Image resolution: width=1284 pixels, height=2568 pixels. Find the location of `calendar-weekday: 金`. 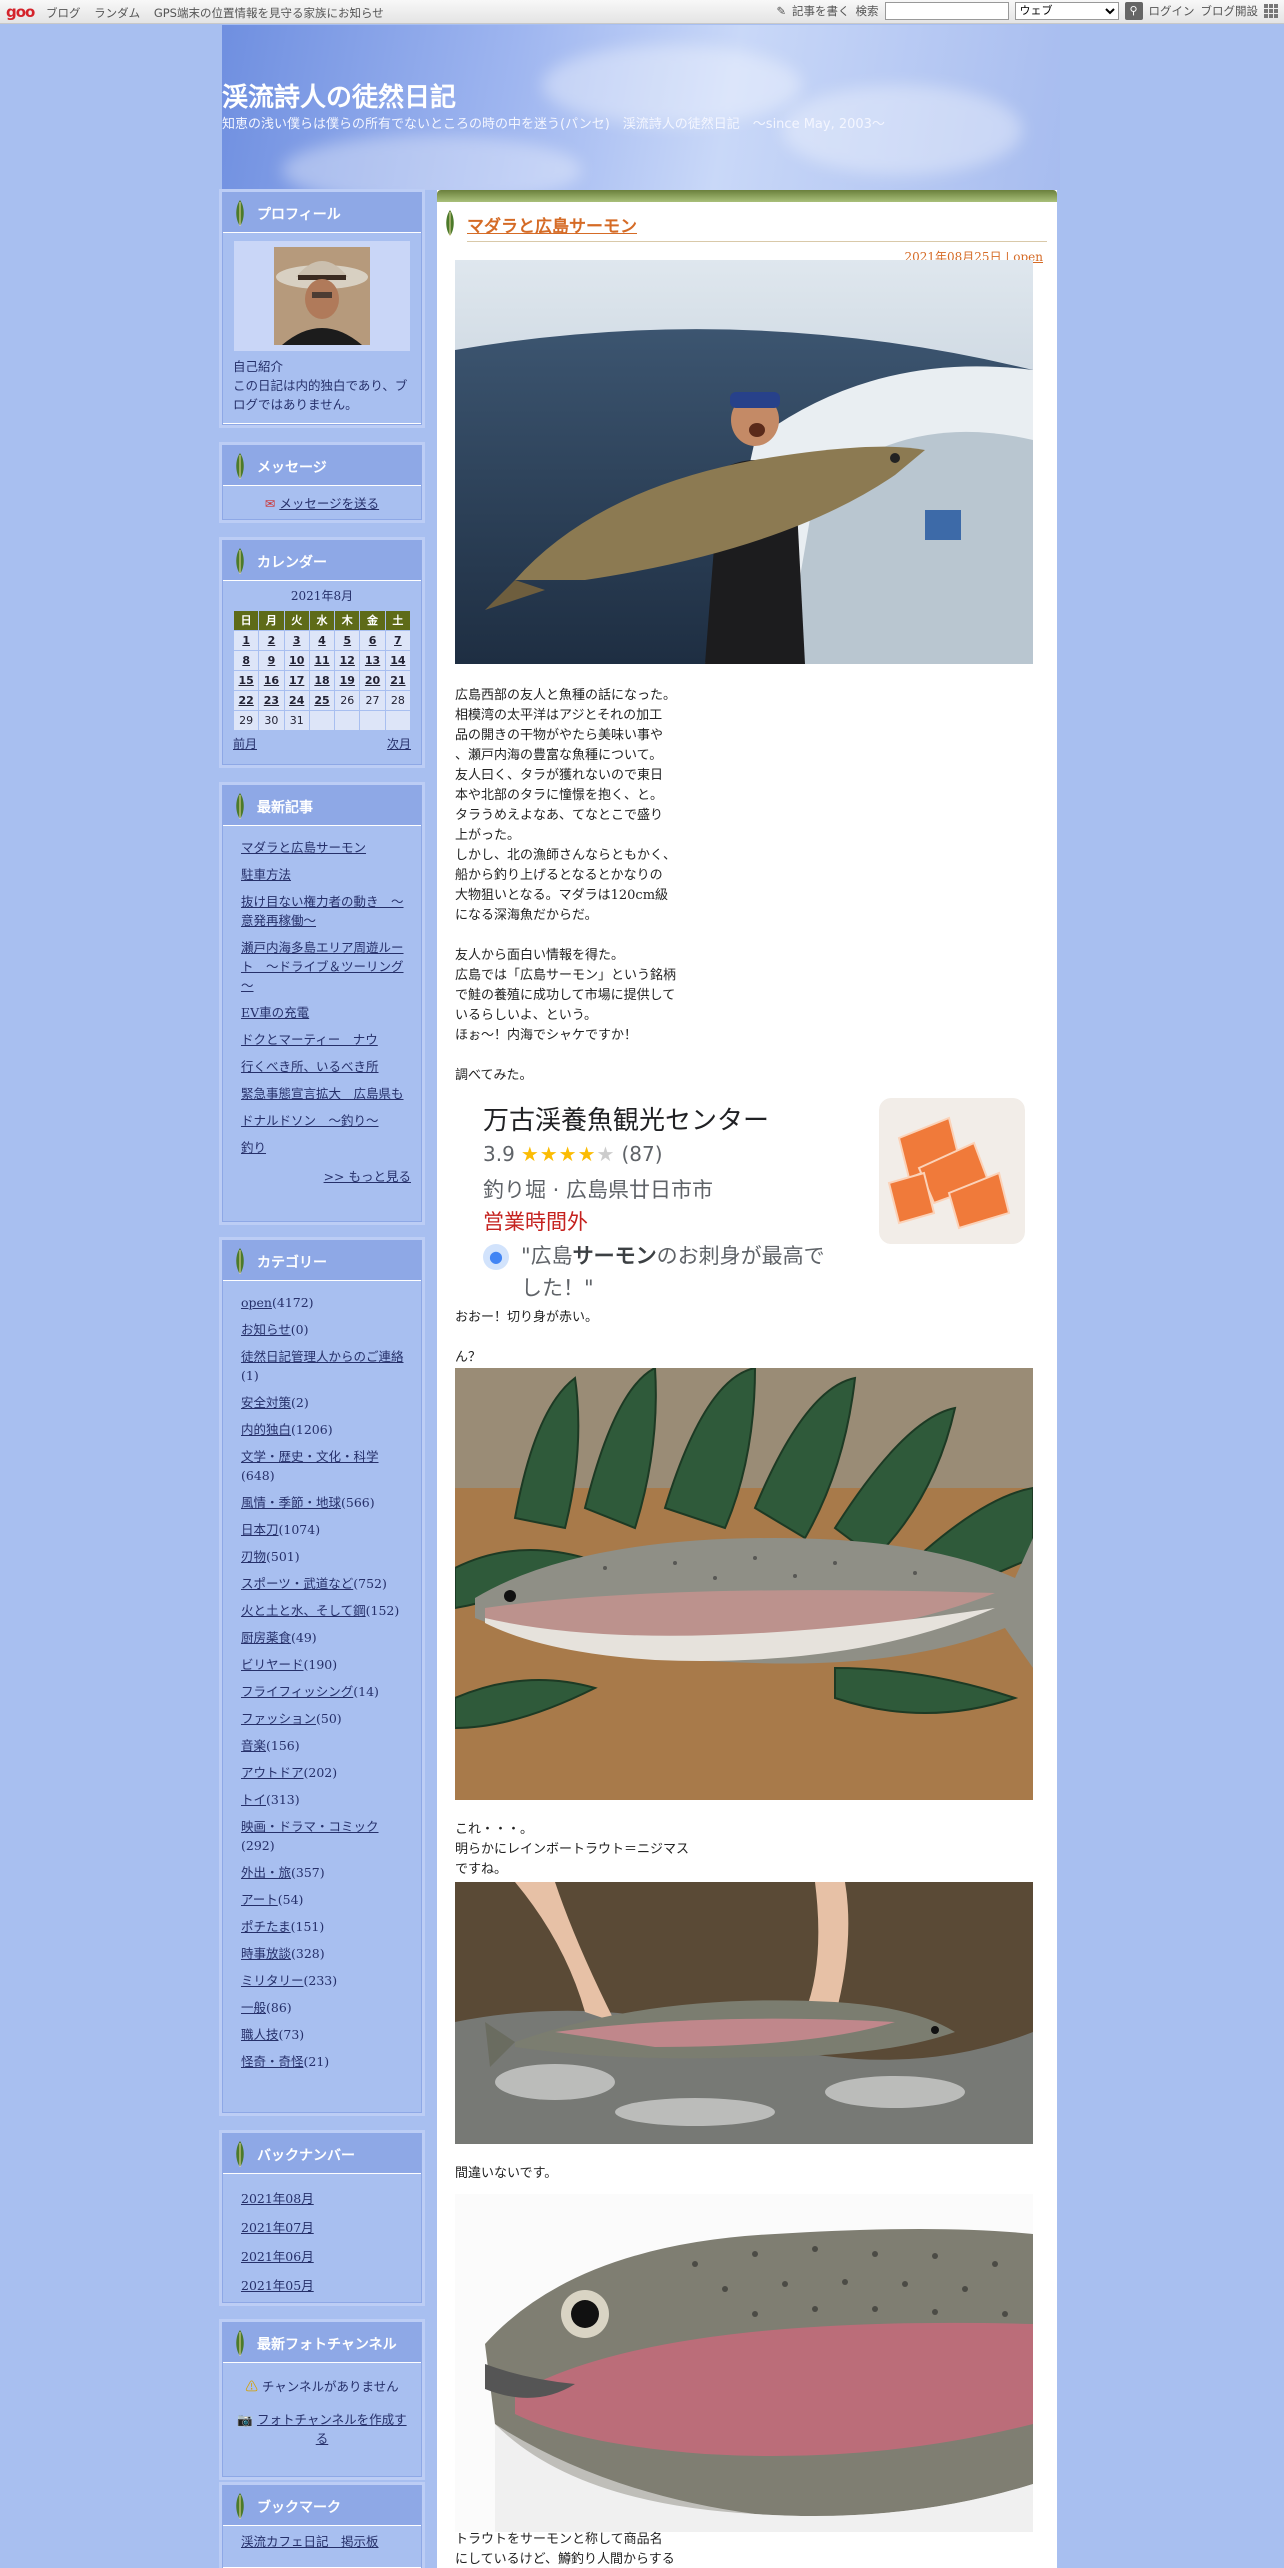

calendar-weekday: 金 is located at coordinates (372, 620).